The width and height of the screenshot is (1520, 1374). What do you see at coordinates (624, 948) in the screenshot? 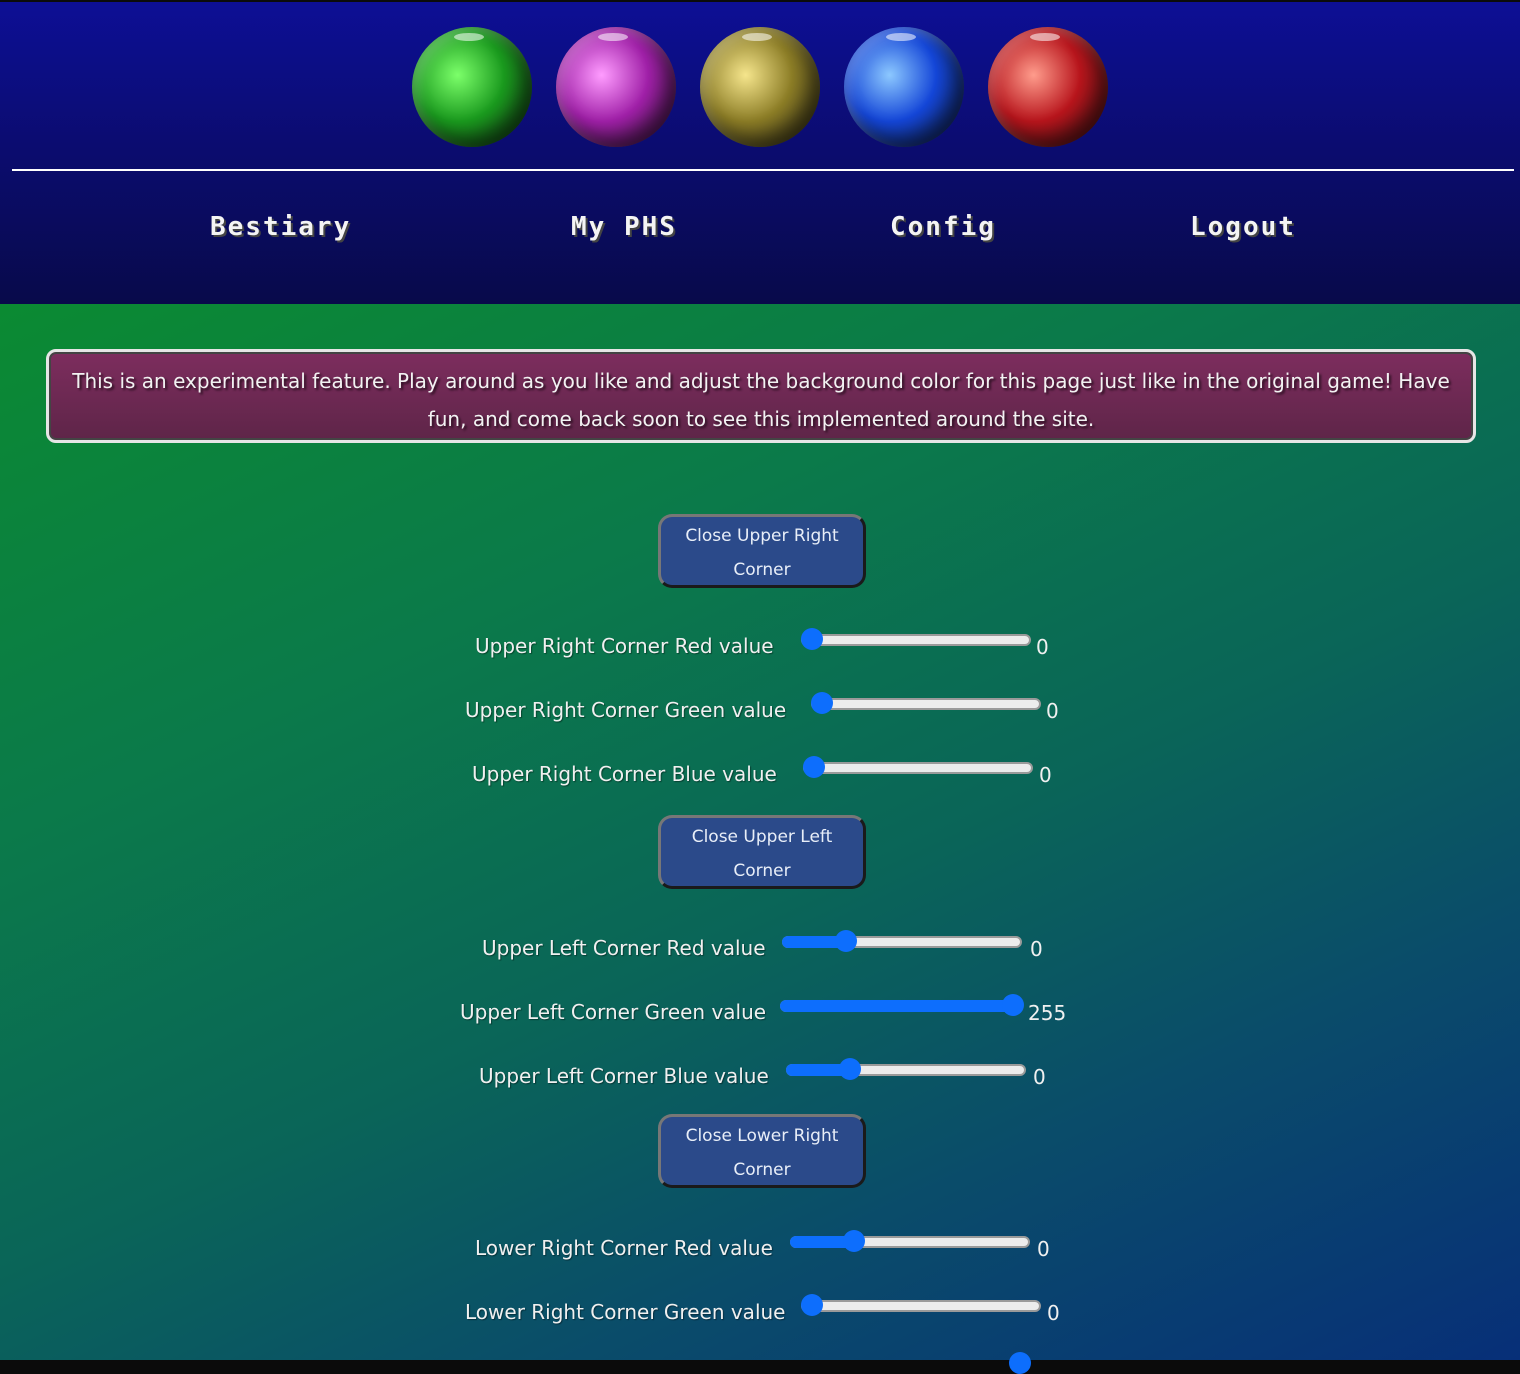
I see `slider-label: Upper Left Corner Red value` at bounding box center [624, 948].